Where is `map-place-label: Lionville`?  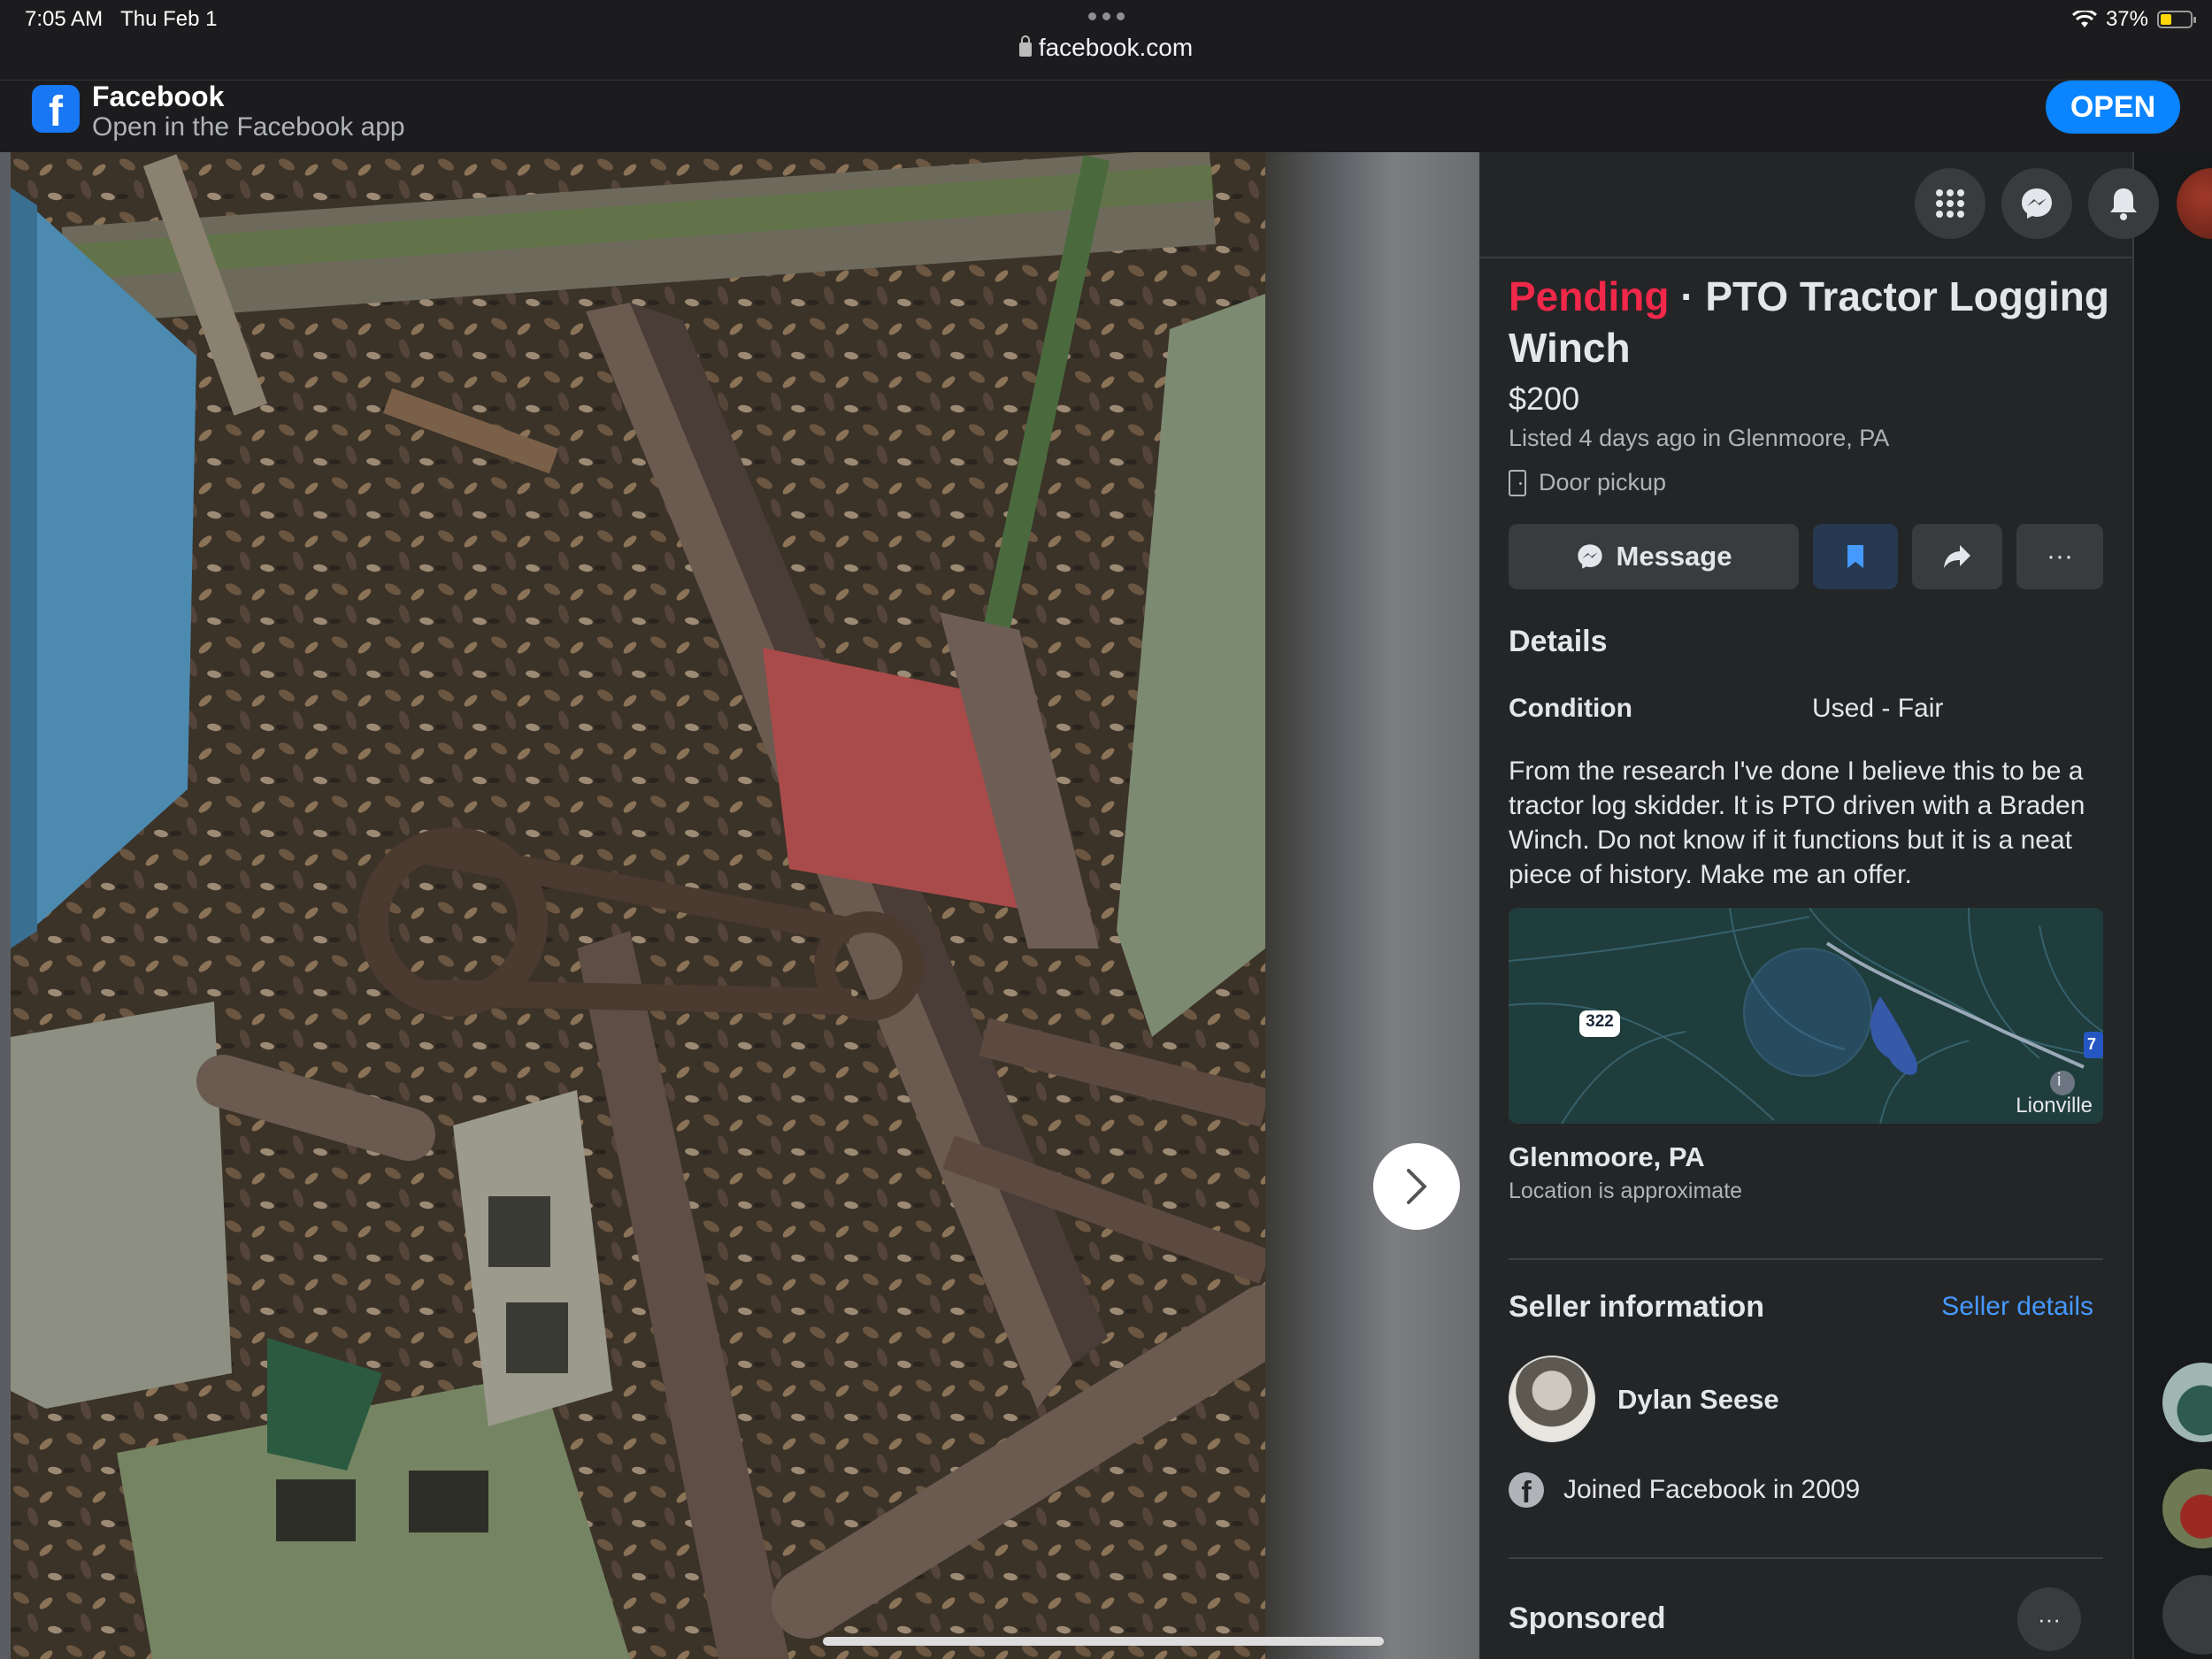 map-place-label: Lionville is located at coordinates (2054, 1106).